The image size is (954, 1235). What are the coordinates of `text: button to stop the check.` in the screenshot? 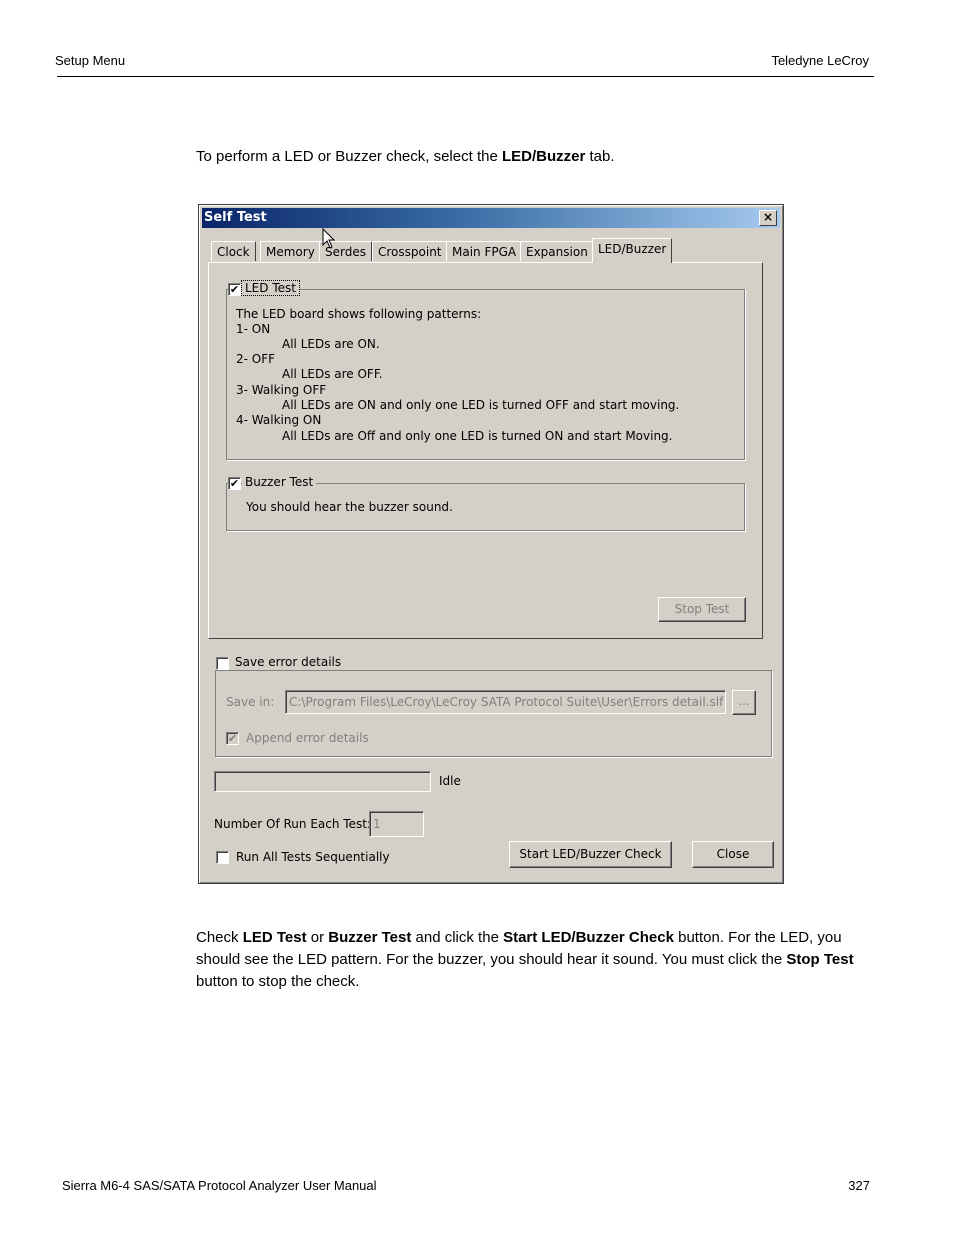 It's located at (278, 981).